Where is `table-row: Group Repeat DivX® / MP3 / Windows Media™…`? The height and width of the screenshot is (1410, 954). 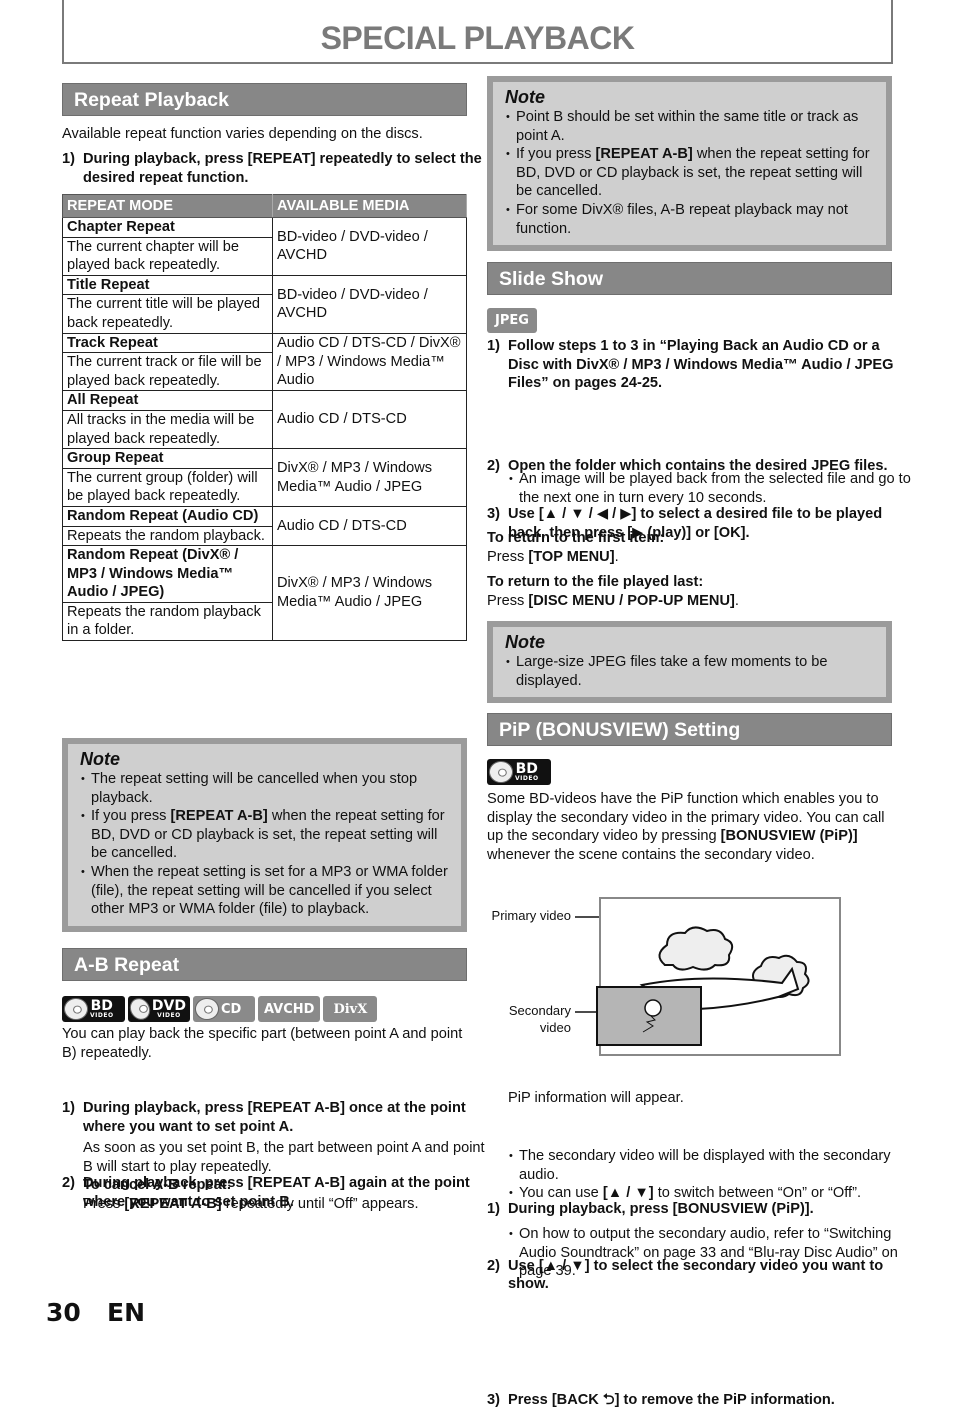 table-row: Group Repeat DivX® / MP3 / Windows Media™… is located at coordinates (264, 477).